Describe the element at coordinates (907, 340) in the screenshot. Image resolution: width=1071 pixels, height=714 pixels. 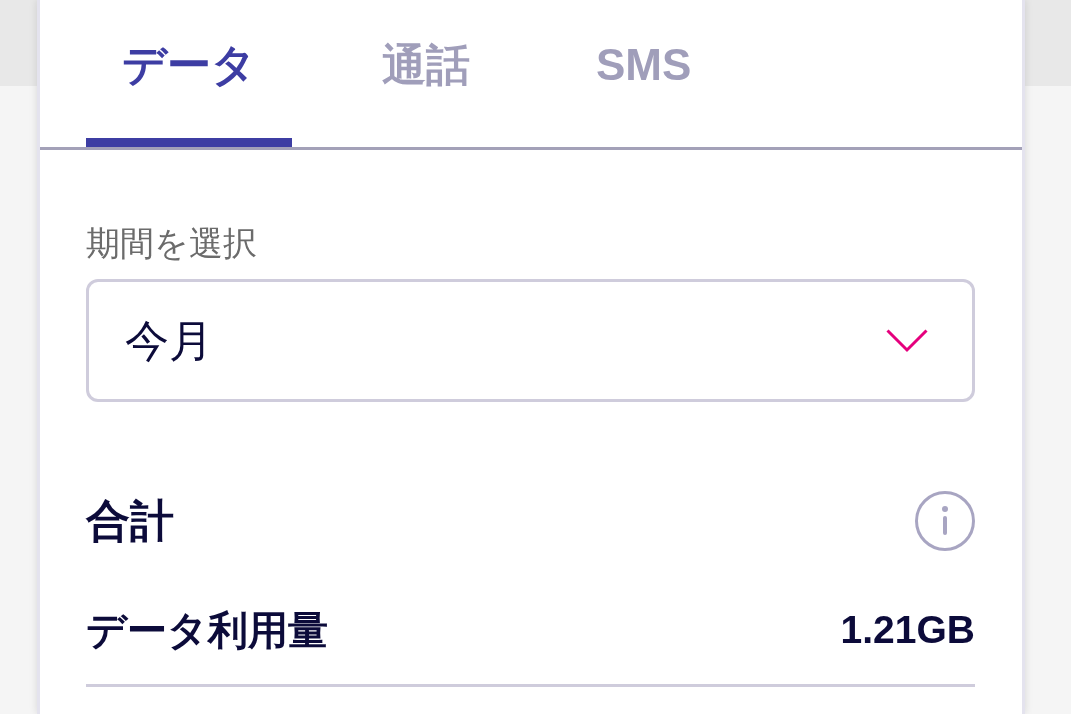
I see `chevron-down-icon` at that location.